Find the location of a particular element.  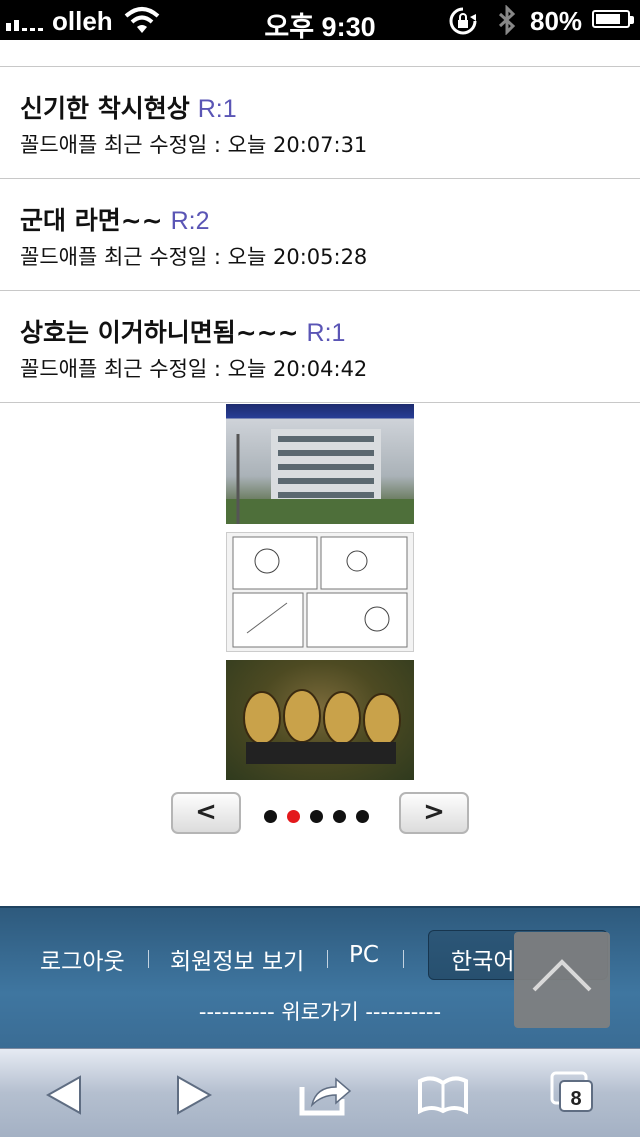

scroll-top-button is located at coordinates (562, 980).